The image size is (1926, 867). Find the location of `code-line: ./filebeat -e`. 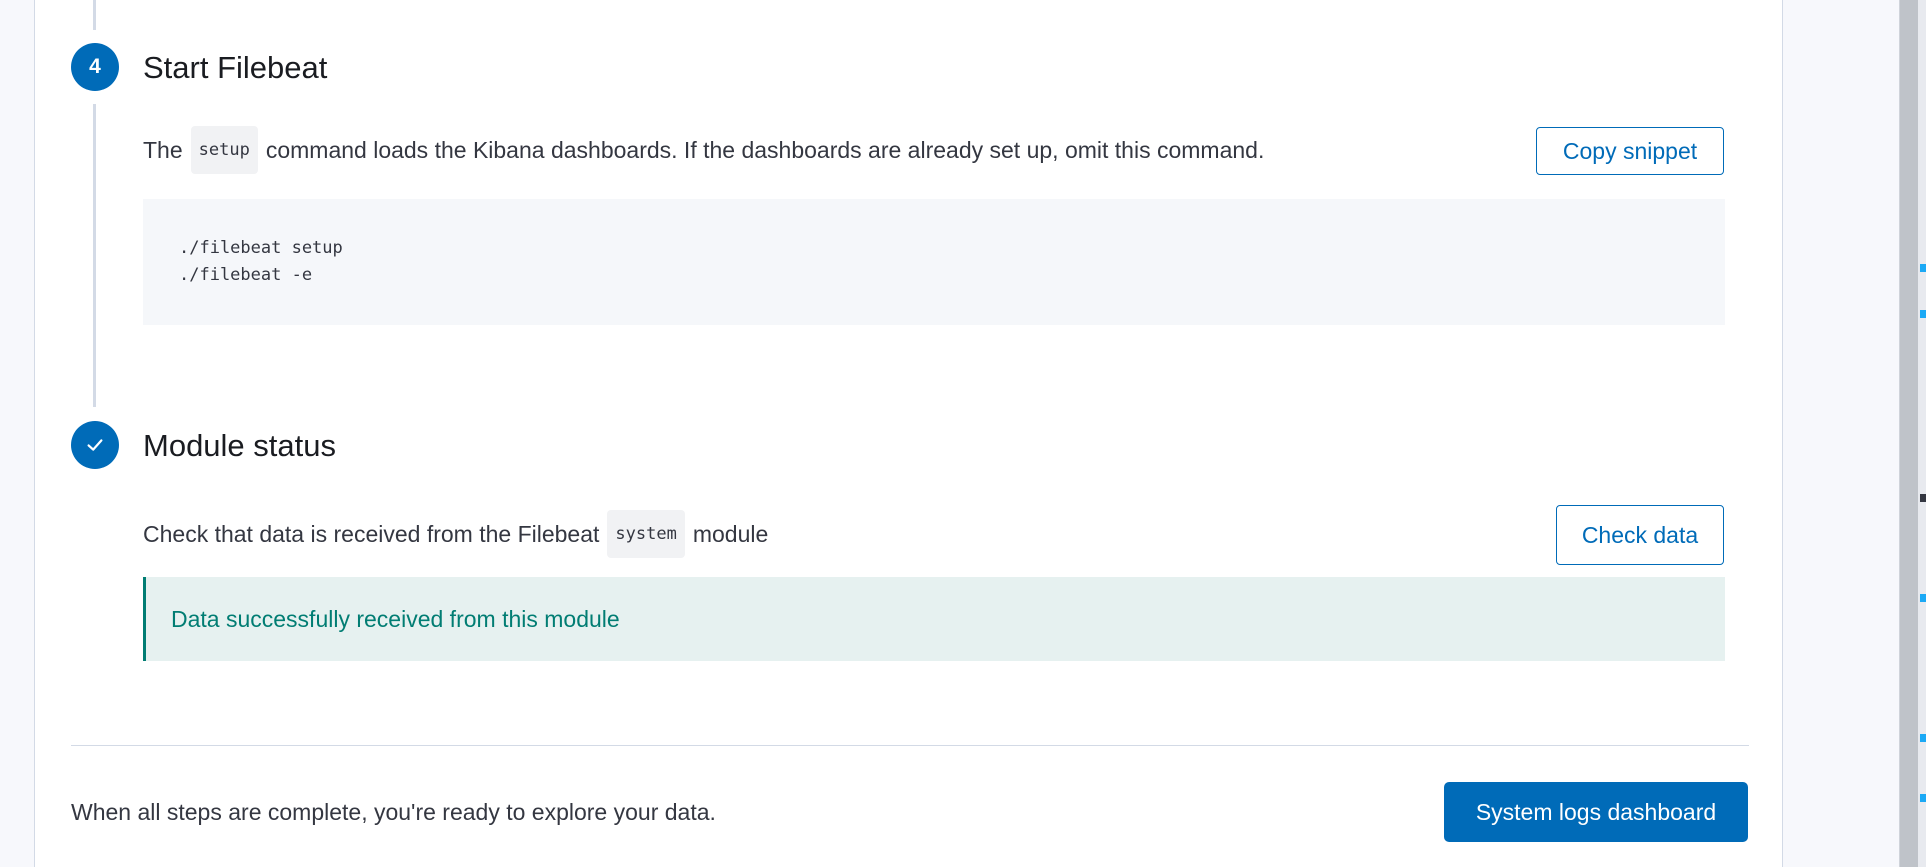

code-line: ./filebeat -e is located at coordinates (246, 275).